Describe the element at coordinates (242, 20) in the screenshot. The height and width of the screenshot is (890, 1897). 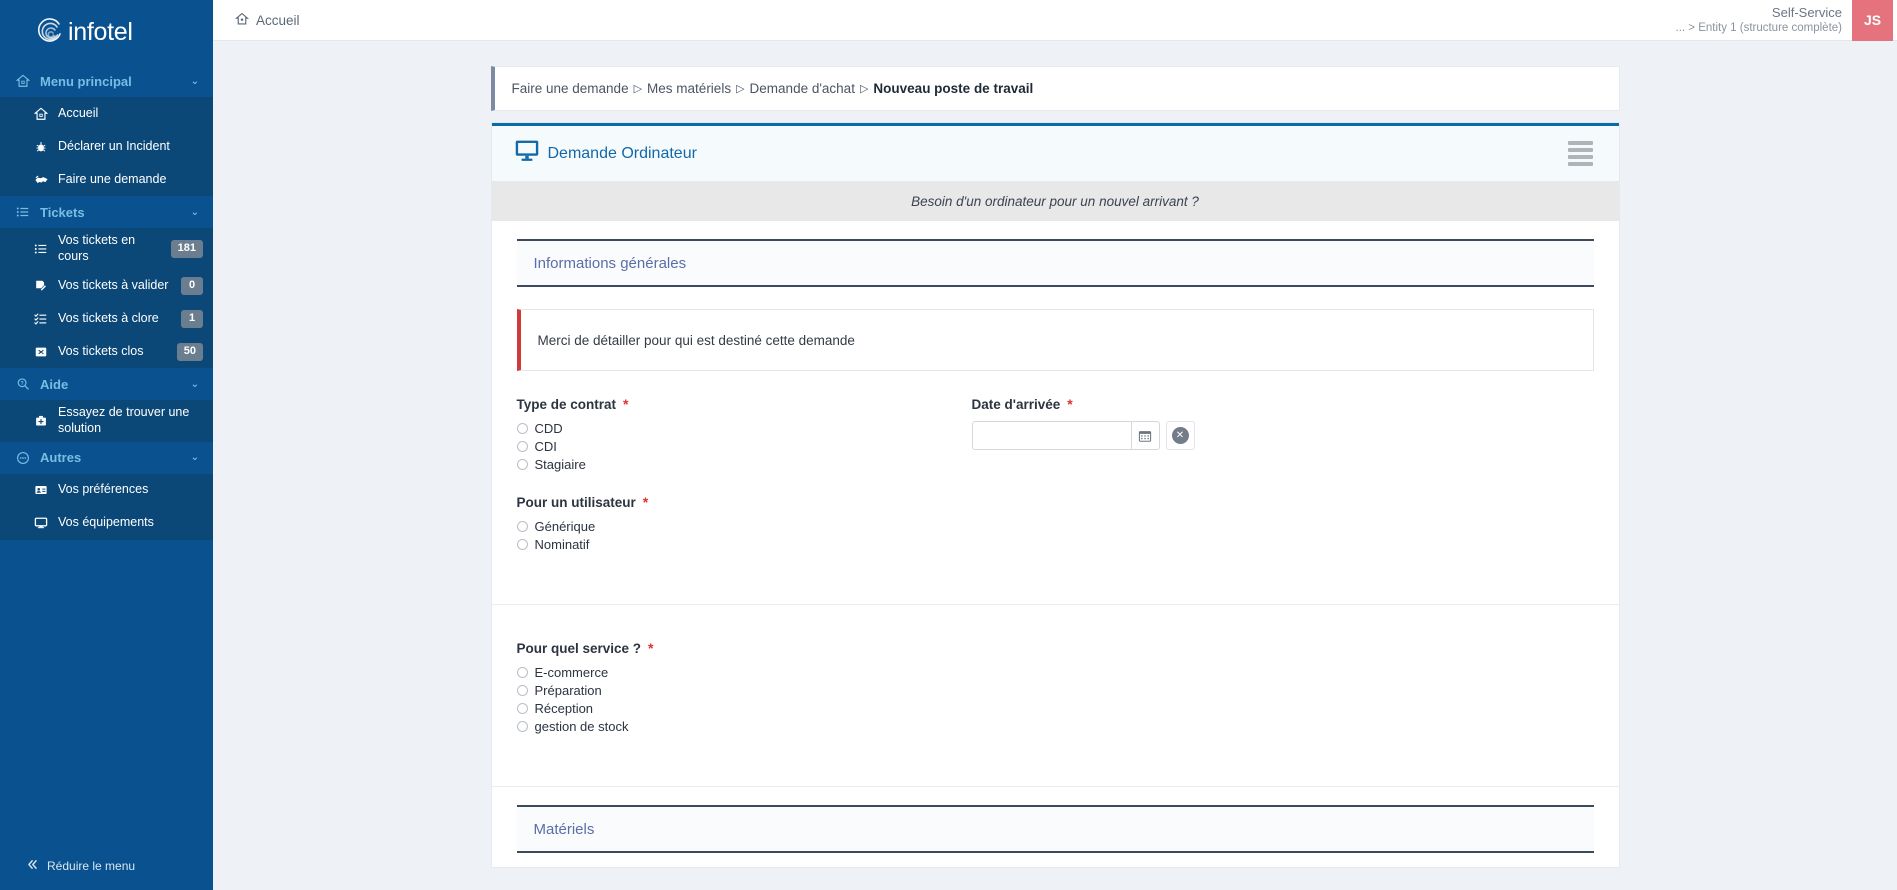
I see `home-icon` at that location.